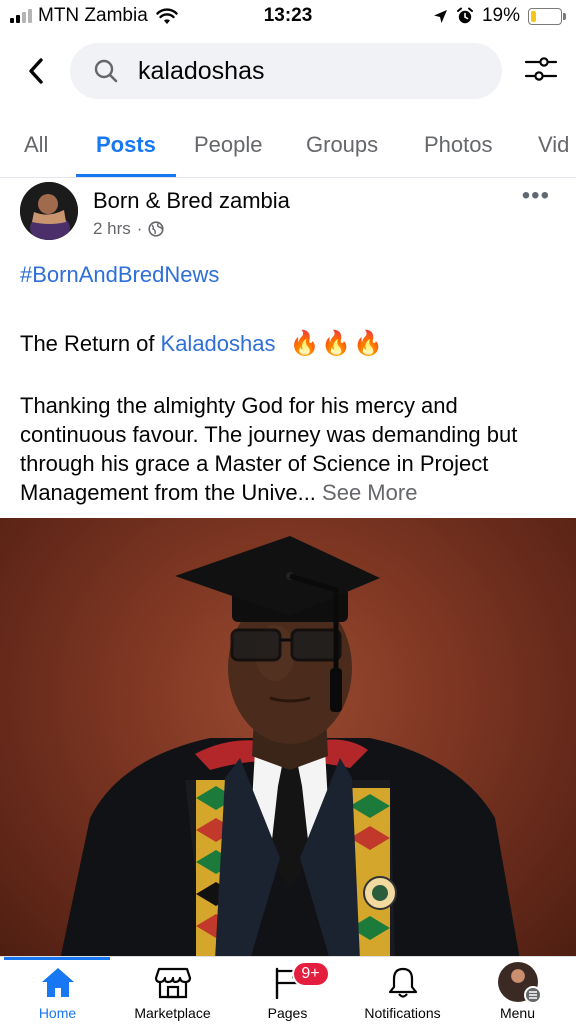 This screenshot has width=576, height=1024. I want to click on tab-videos: Vid, so click(553, 145).